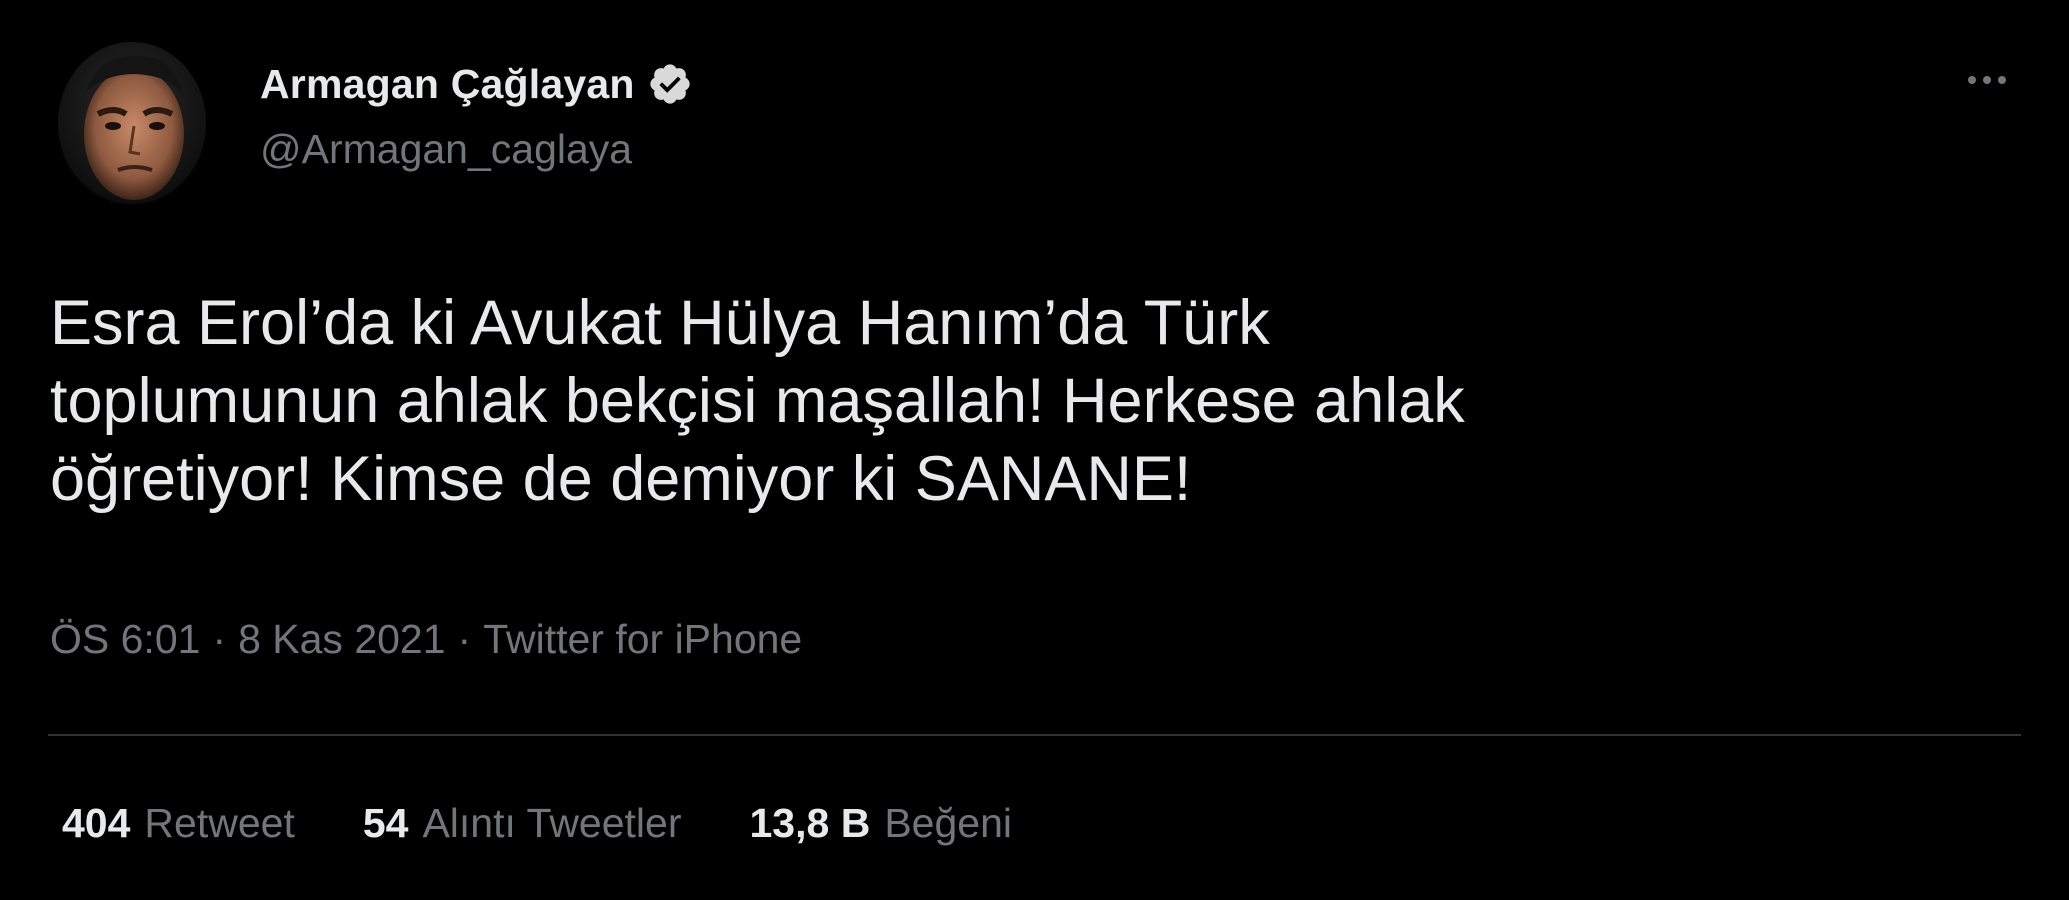  I want to click on tweet-date: 8 Kas 2021, so click(341, 639).